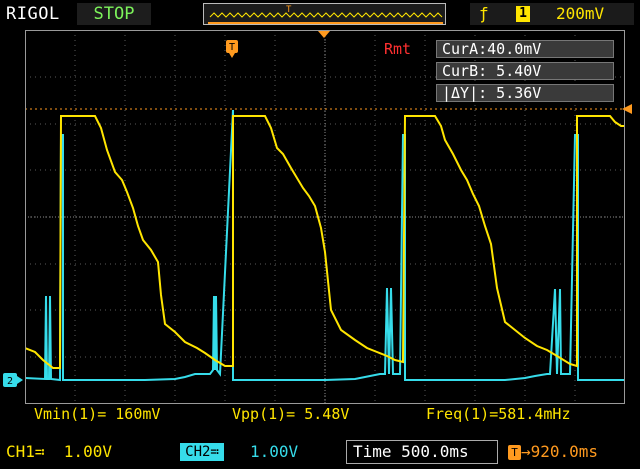  What do you see at coordinates (552, 14) in the screenshot?
I see `trigger-settings: ƒ 1 200mV` at bounding box center [552, 14].